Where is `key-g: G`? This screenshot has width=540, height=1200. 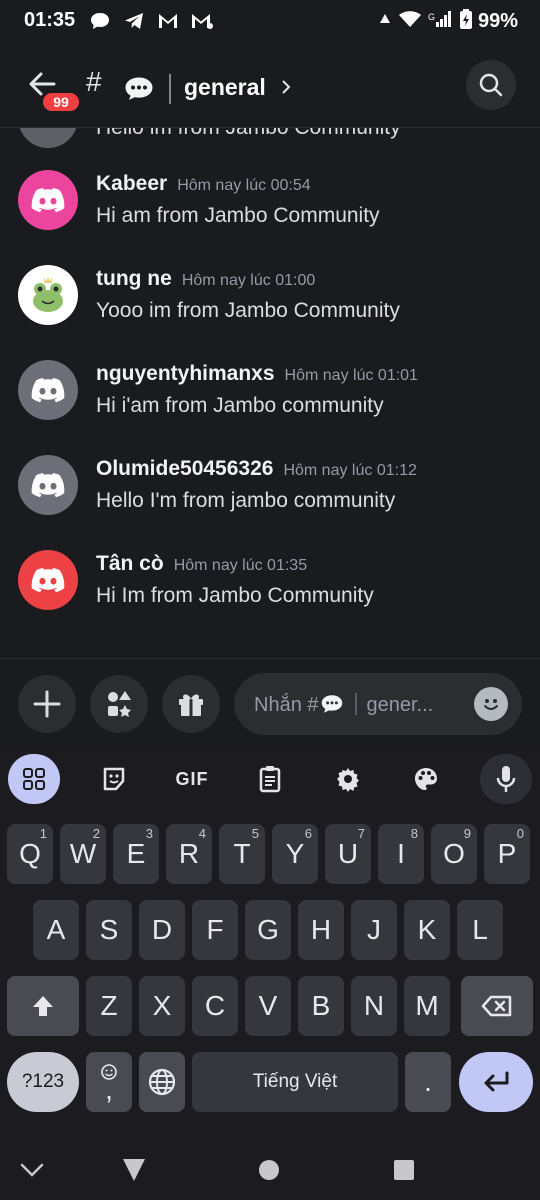 key-g: G is located at coordinates (268, 930).